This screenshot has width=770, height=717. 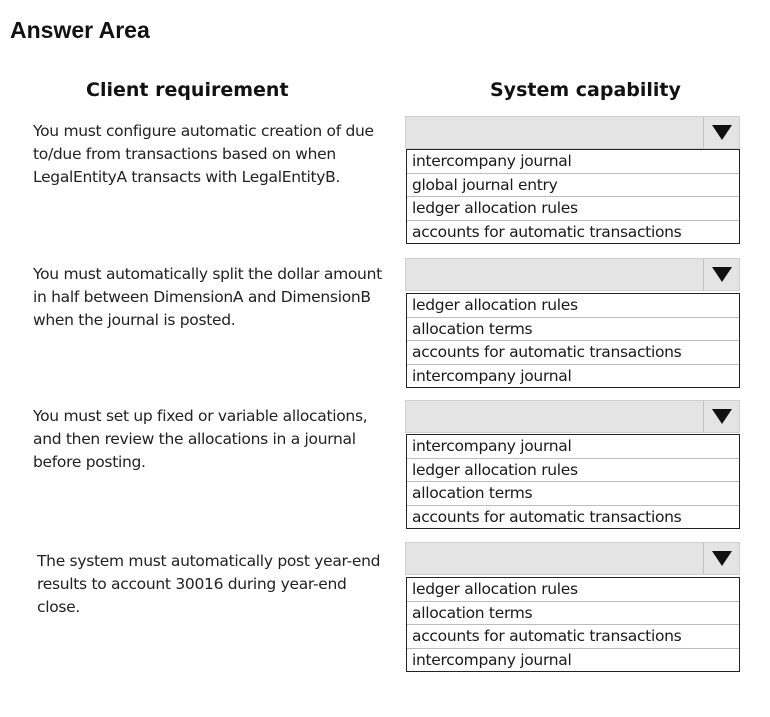 I want to click on system-capability-header: System capability, so click(x=585, y=90).